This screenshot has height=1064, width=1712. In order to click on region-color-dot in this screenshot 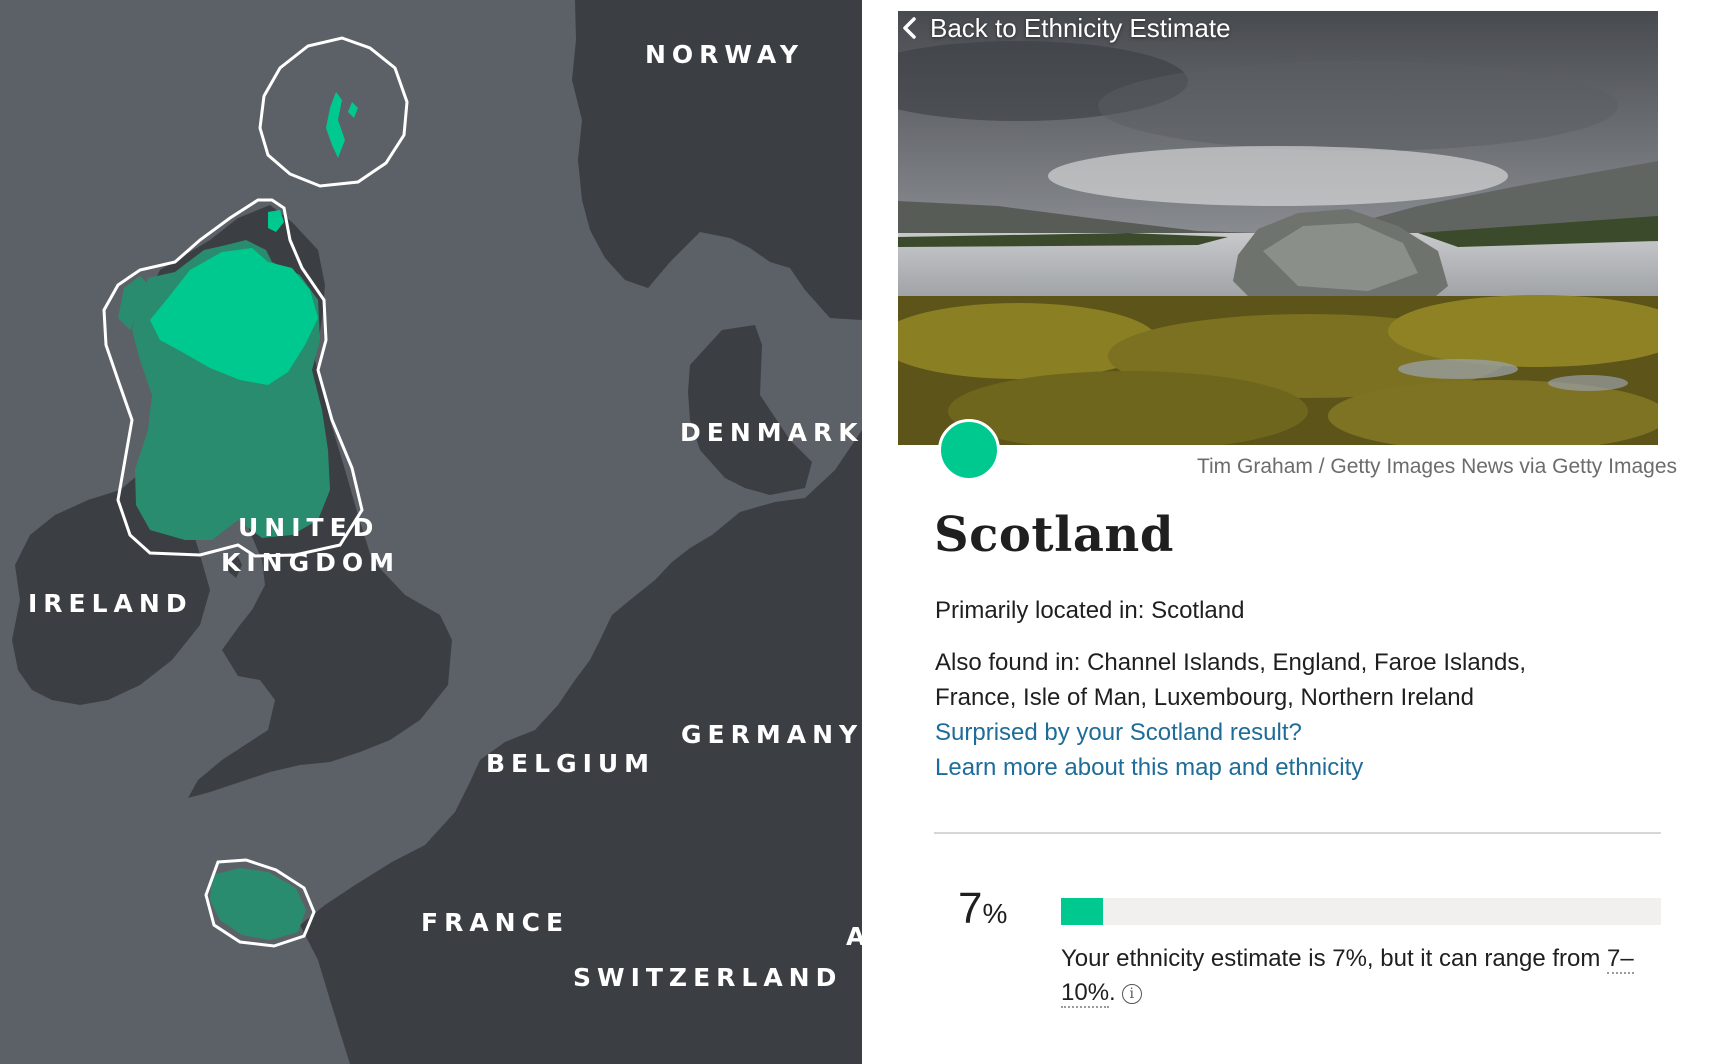, I will do `click(969, 450)`.